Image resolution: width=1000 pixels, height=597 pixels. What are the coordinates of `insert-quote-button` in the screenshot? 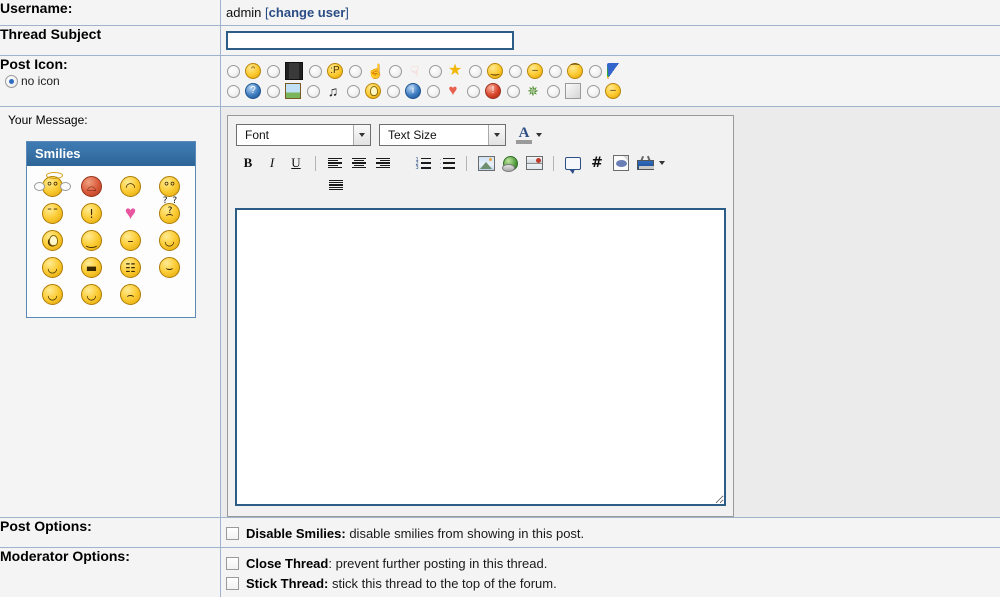 It's located at (573, 163).